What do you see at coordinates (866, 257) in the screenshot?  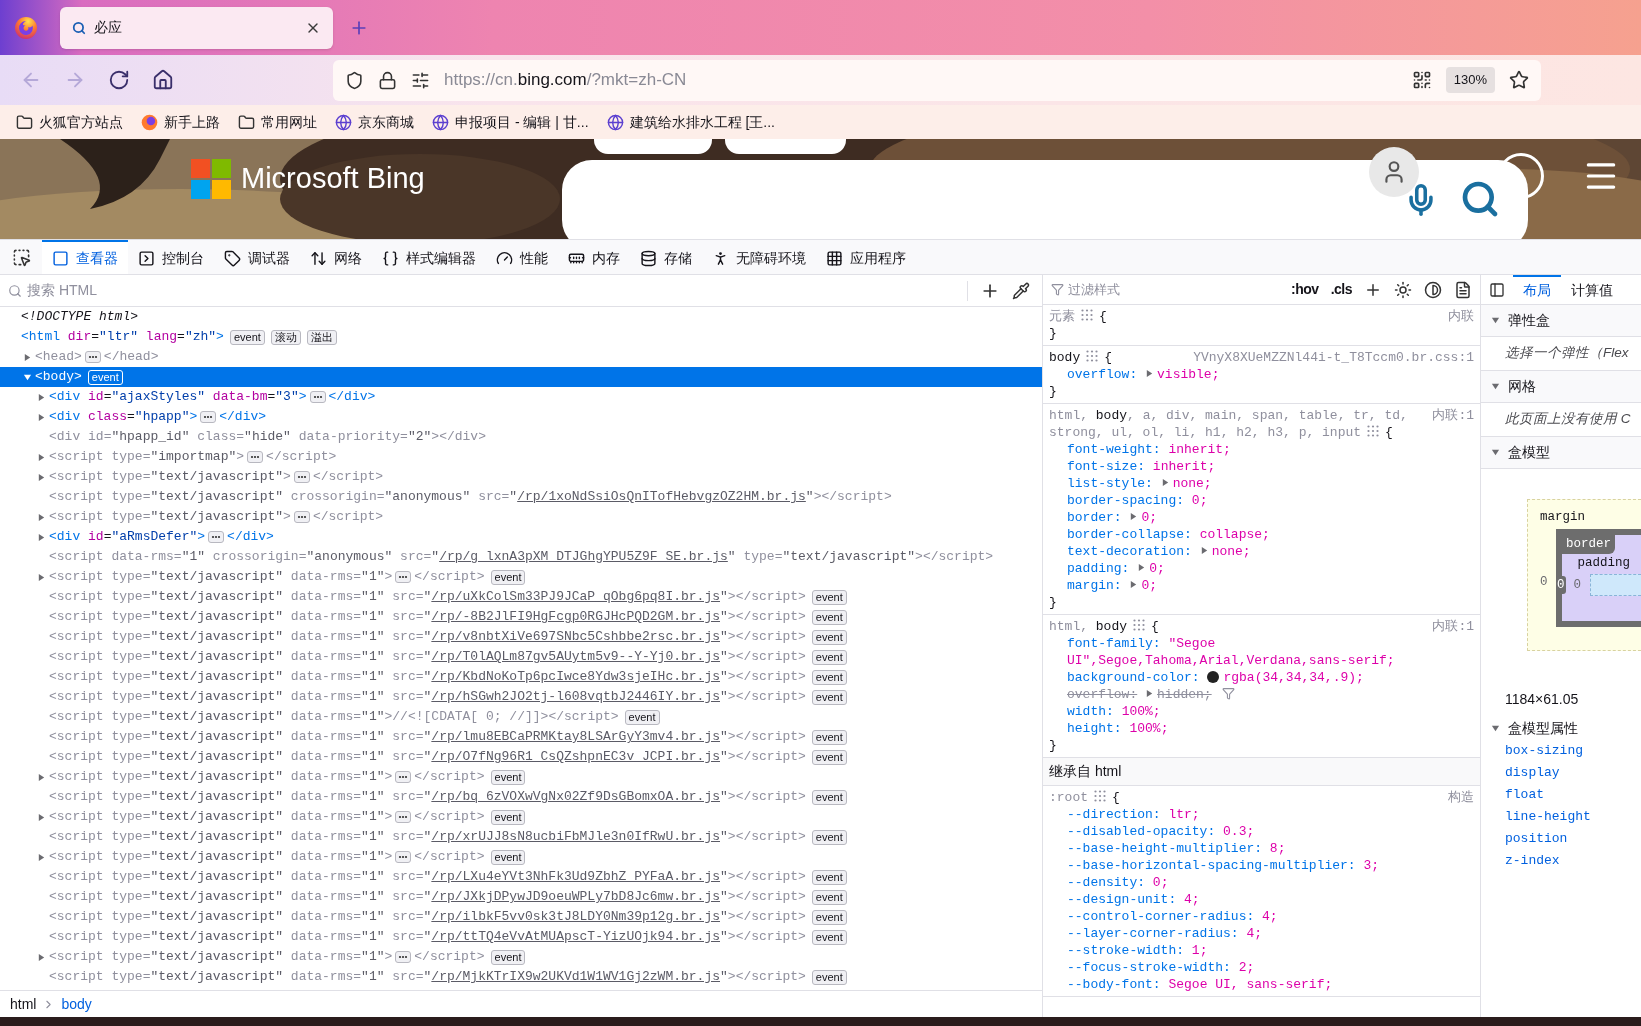 I see `devtools-tab: 应用程序` at bounding box center [866, 257].